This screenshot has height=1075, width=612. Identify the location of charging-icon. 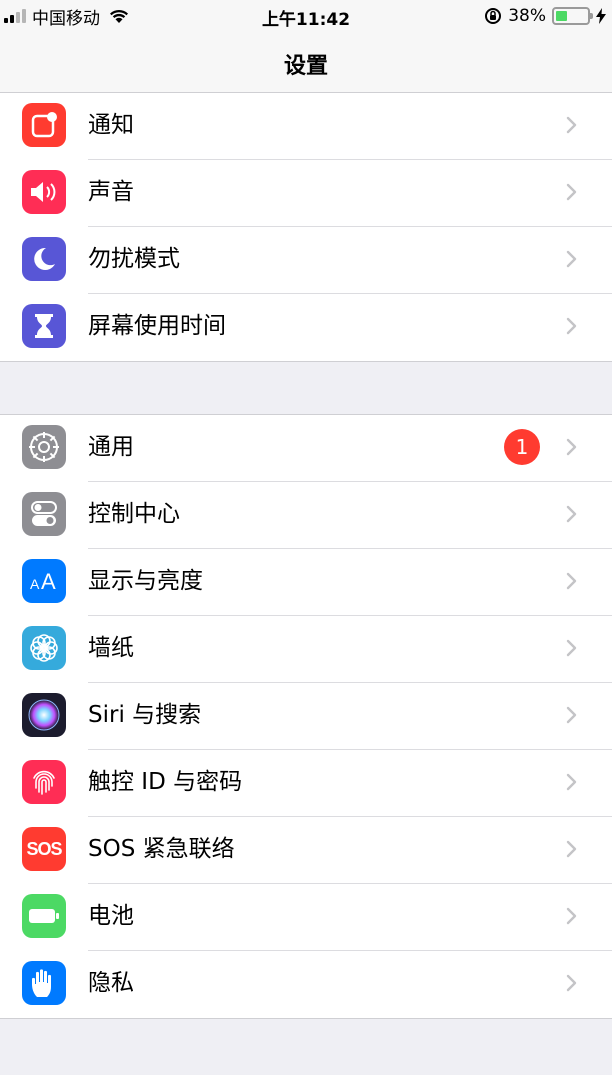
(601, 16).